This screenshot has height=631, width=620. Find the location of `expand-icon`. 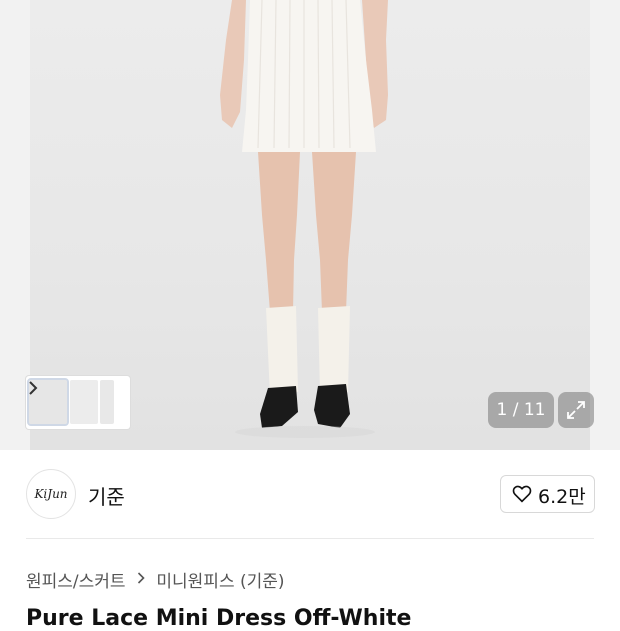

expand-icon is located at coordinates (576, 410).